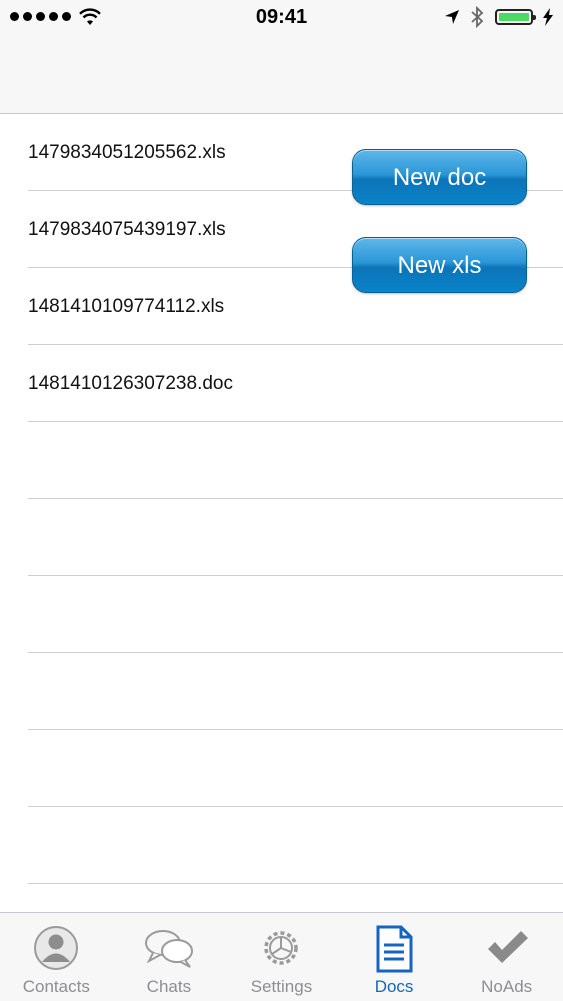  Describe the element at coordinates (439, 177) in the screenshot. I see `new-doc-button: New doc` at that location.